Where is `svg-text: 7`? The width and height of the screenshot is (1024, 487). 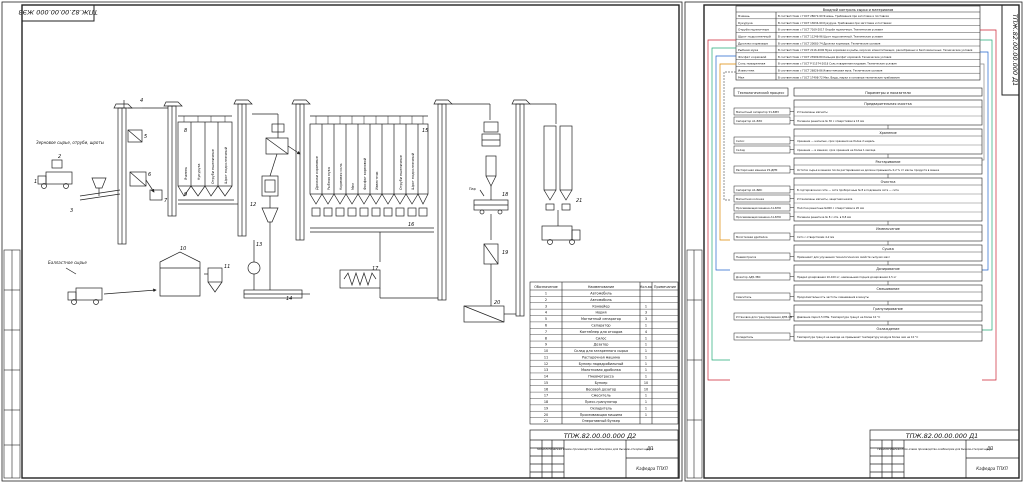 svg-text: 7 is located at coordinates (166, 201).